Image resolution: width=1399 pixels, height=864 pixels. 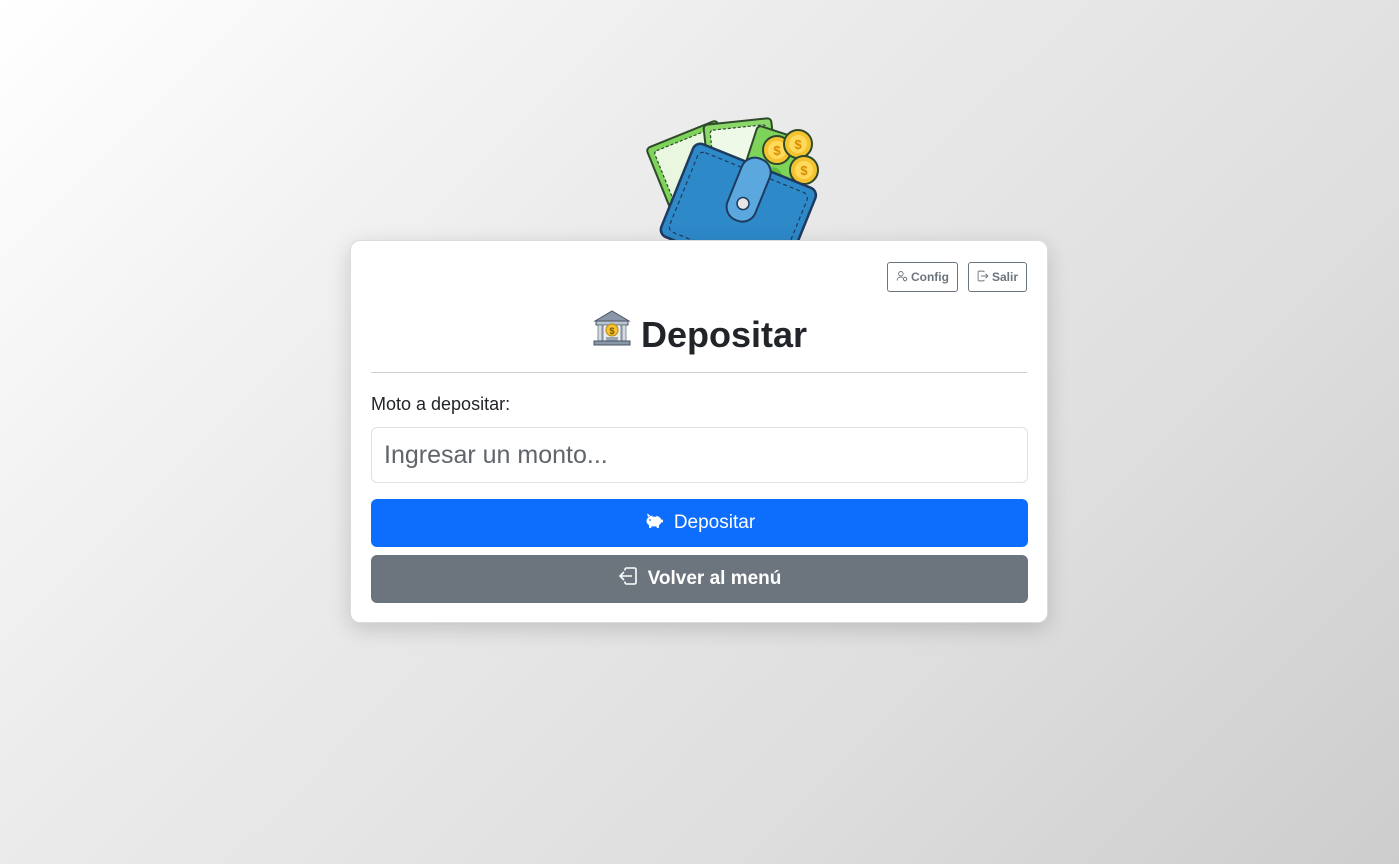 I want to click on back-to-menu-button: Volver al menú, so click(x=699, y=579).